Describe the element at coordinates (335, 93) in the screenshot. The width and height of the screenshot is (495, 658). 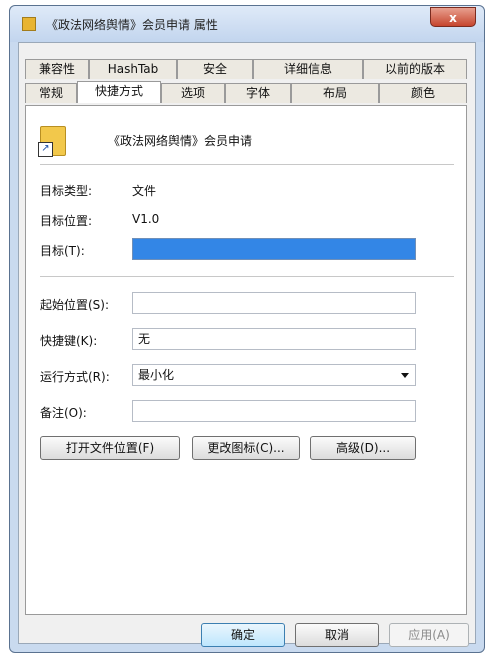
I see `tab-layout: 布局` at that location.